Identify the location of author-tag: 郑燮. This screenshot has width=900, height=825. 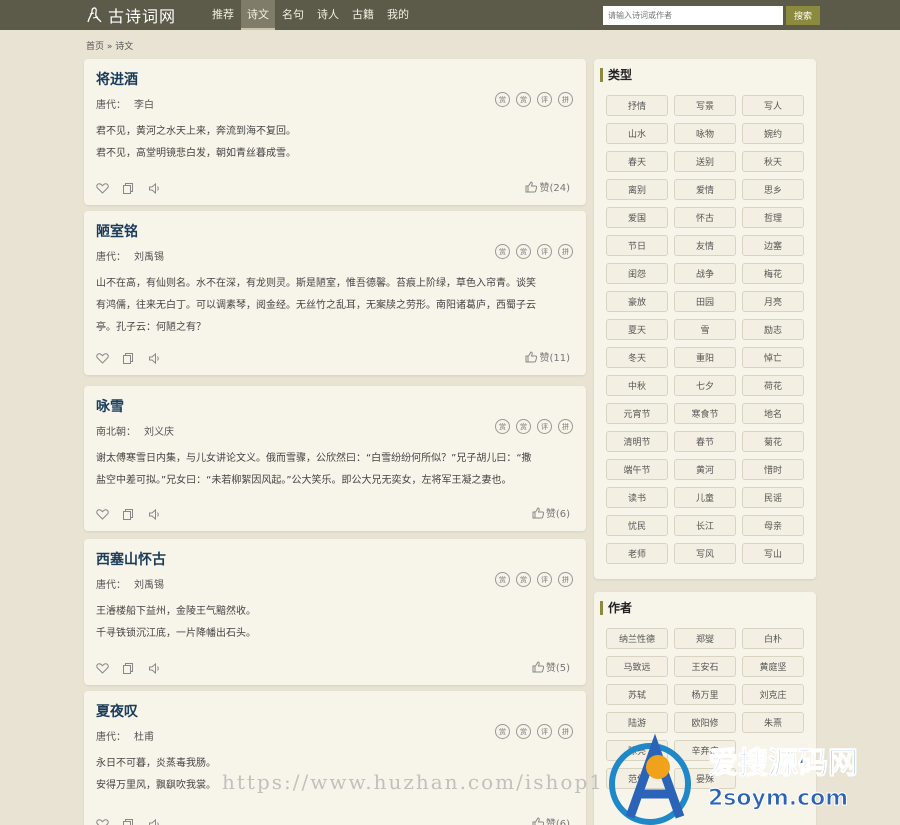
(705, 638).